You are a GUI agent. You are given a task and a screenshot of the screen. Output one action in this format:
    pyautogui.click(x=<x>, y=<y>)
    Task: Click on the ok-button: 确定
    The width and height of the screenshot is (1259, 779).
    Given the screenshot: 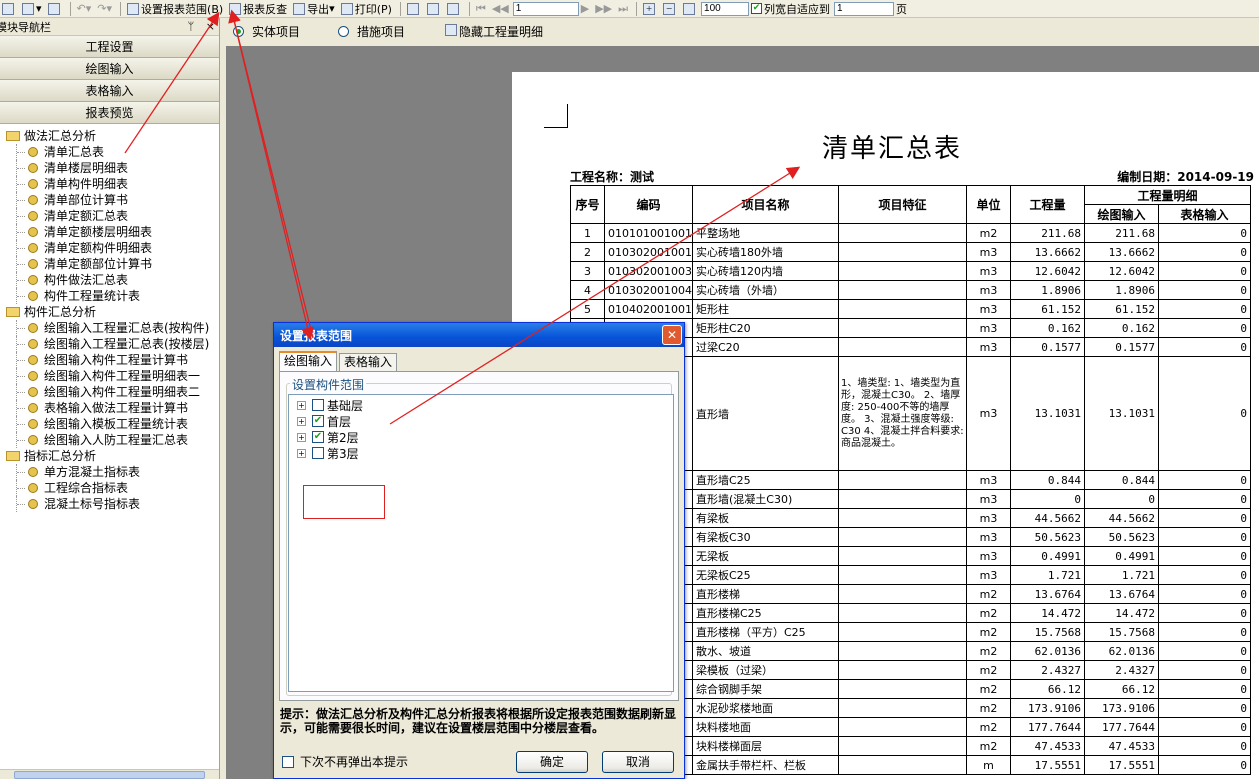 What is the action you would take?
    pyautogui.click(x=552, y=762)
    